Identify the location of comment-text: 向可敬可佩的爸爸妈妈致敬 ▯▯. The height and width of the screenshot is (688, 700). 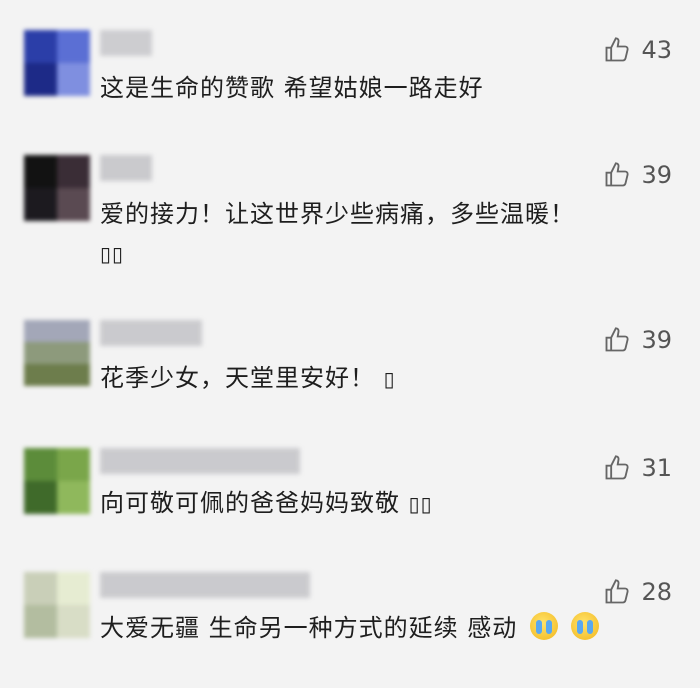
(266, 503).